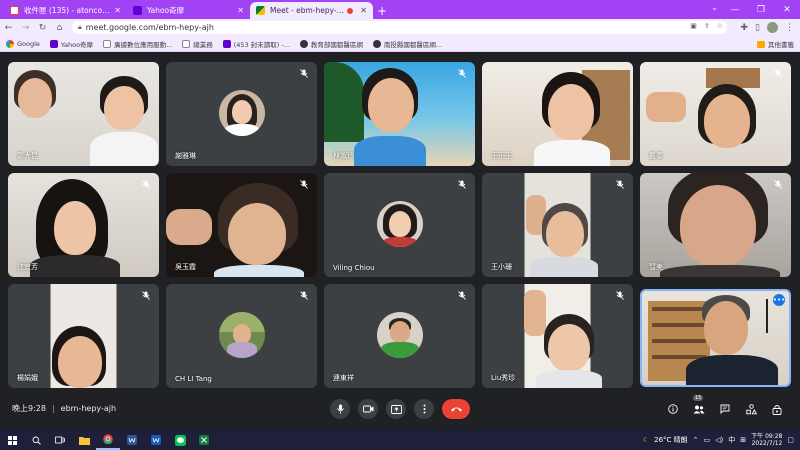  I want to click on share-icon: ⇪, so click(707, 26).